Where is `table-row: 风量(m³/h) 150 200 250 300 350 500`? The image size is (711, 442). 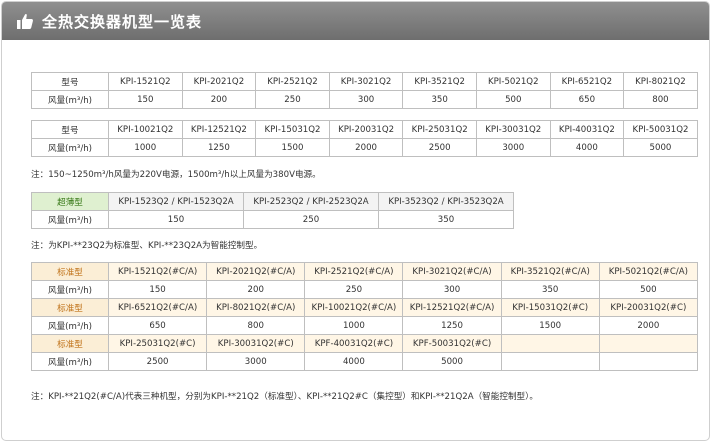
table-row: 风量(m³/h) 150 200 250 300 350 500 is located at coordinates (364, 289).